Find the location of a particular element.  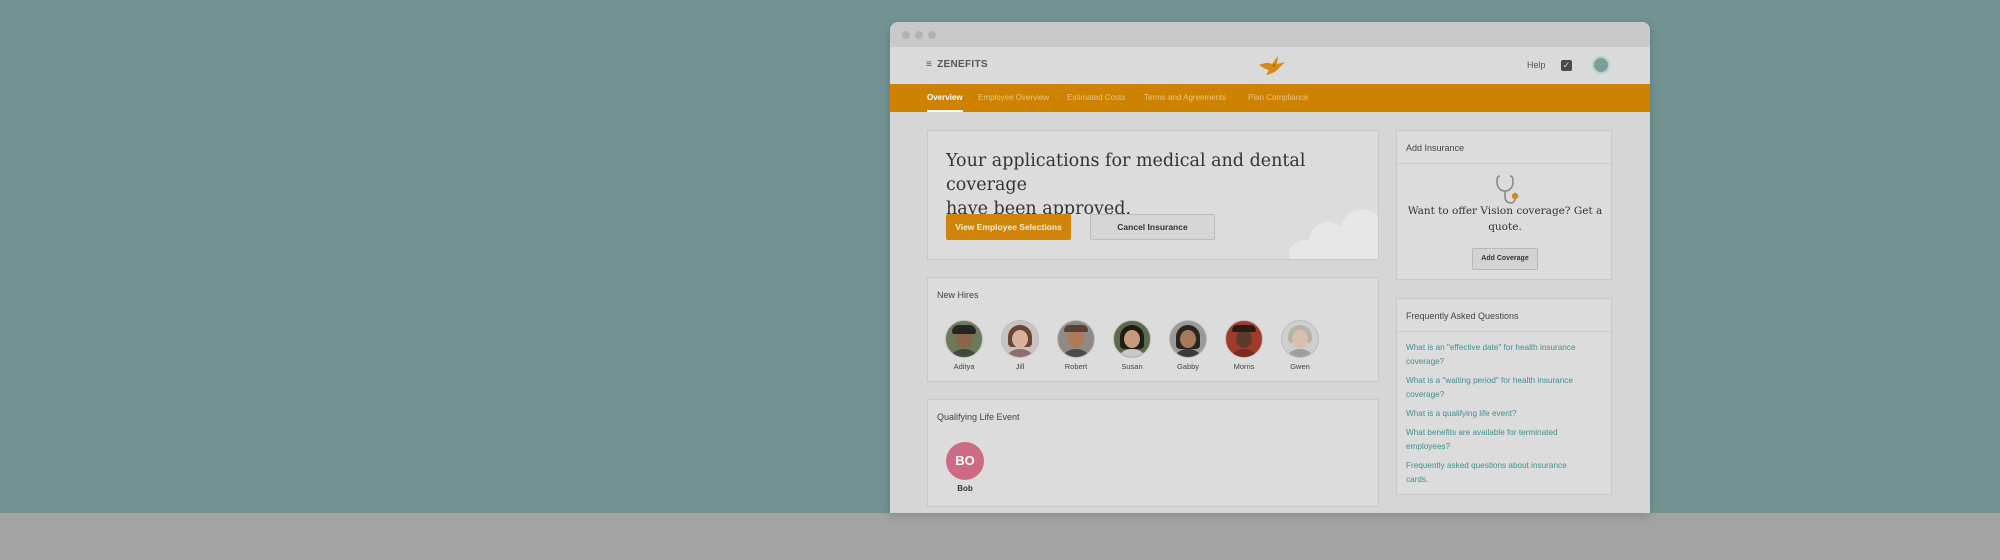

new-hire-morris: Morris is located at coordinates (1244, 345).